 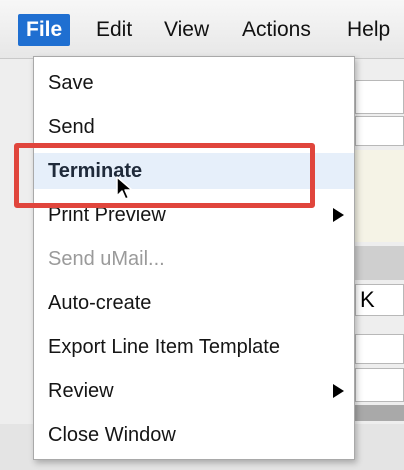 I want to click on background-field-k: K, so click(x=379, y=300).